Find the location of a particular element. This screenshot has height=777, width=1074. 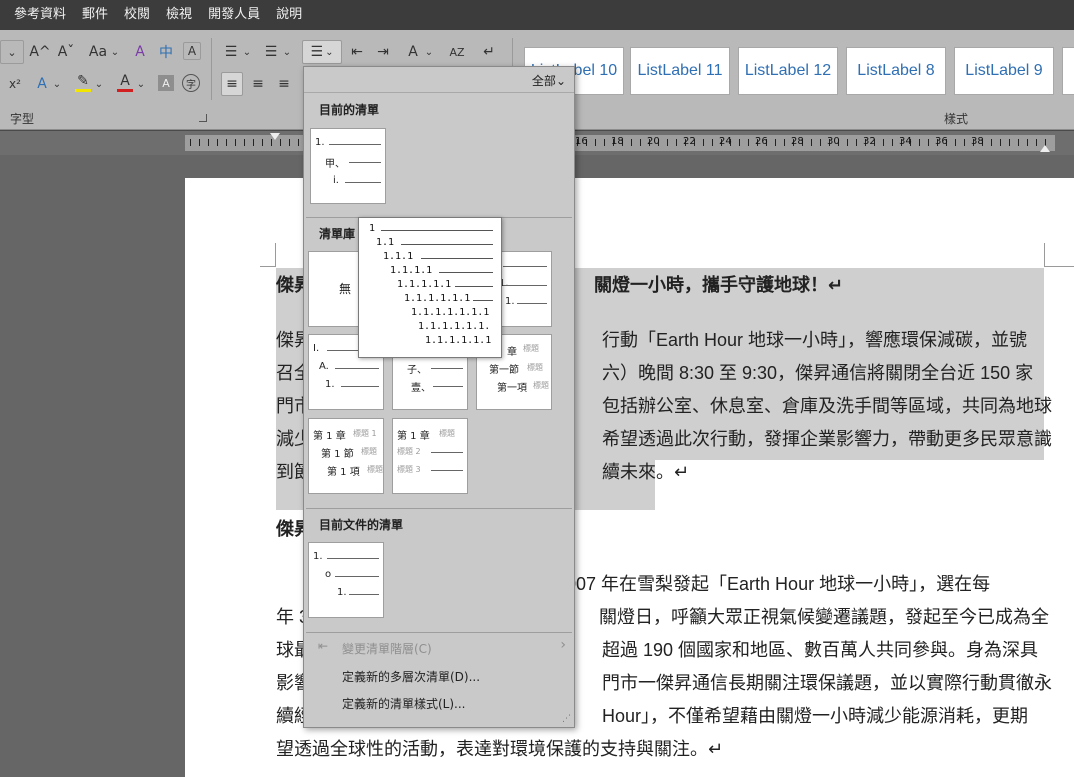

first-line-indent-marker is located at coordinates (275, 136).